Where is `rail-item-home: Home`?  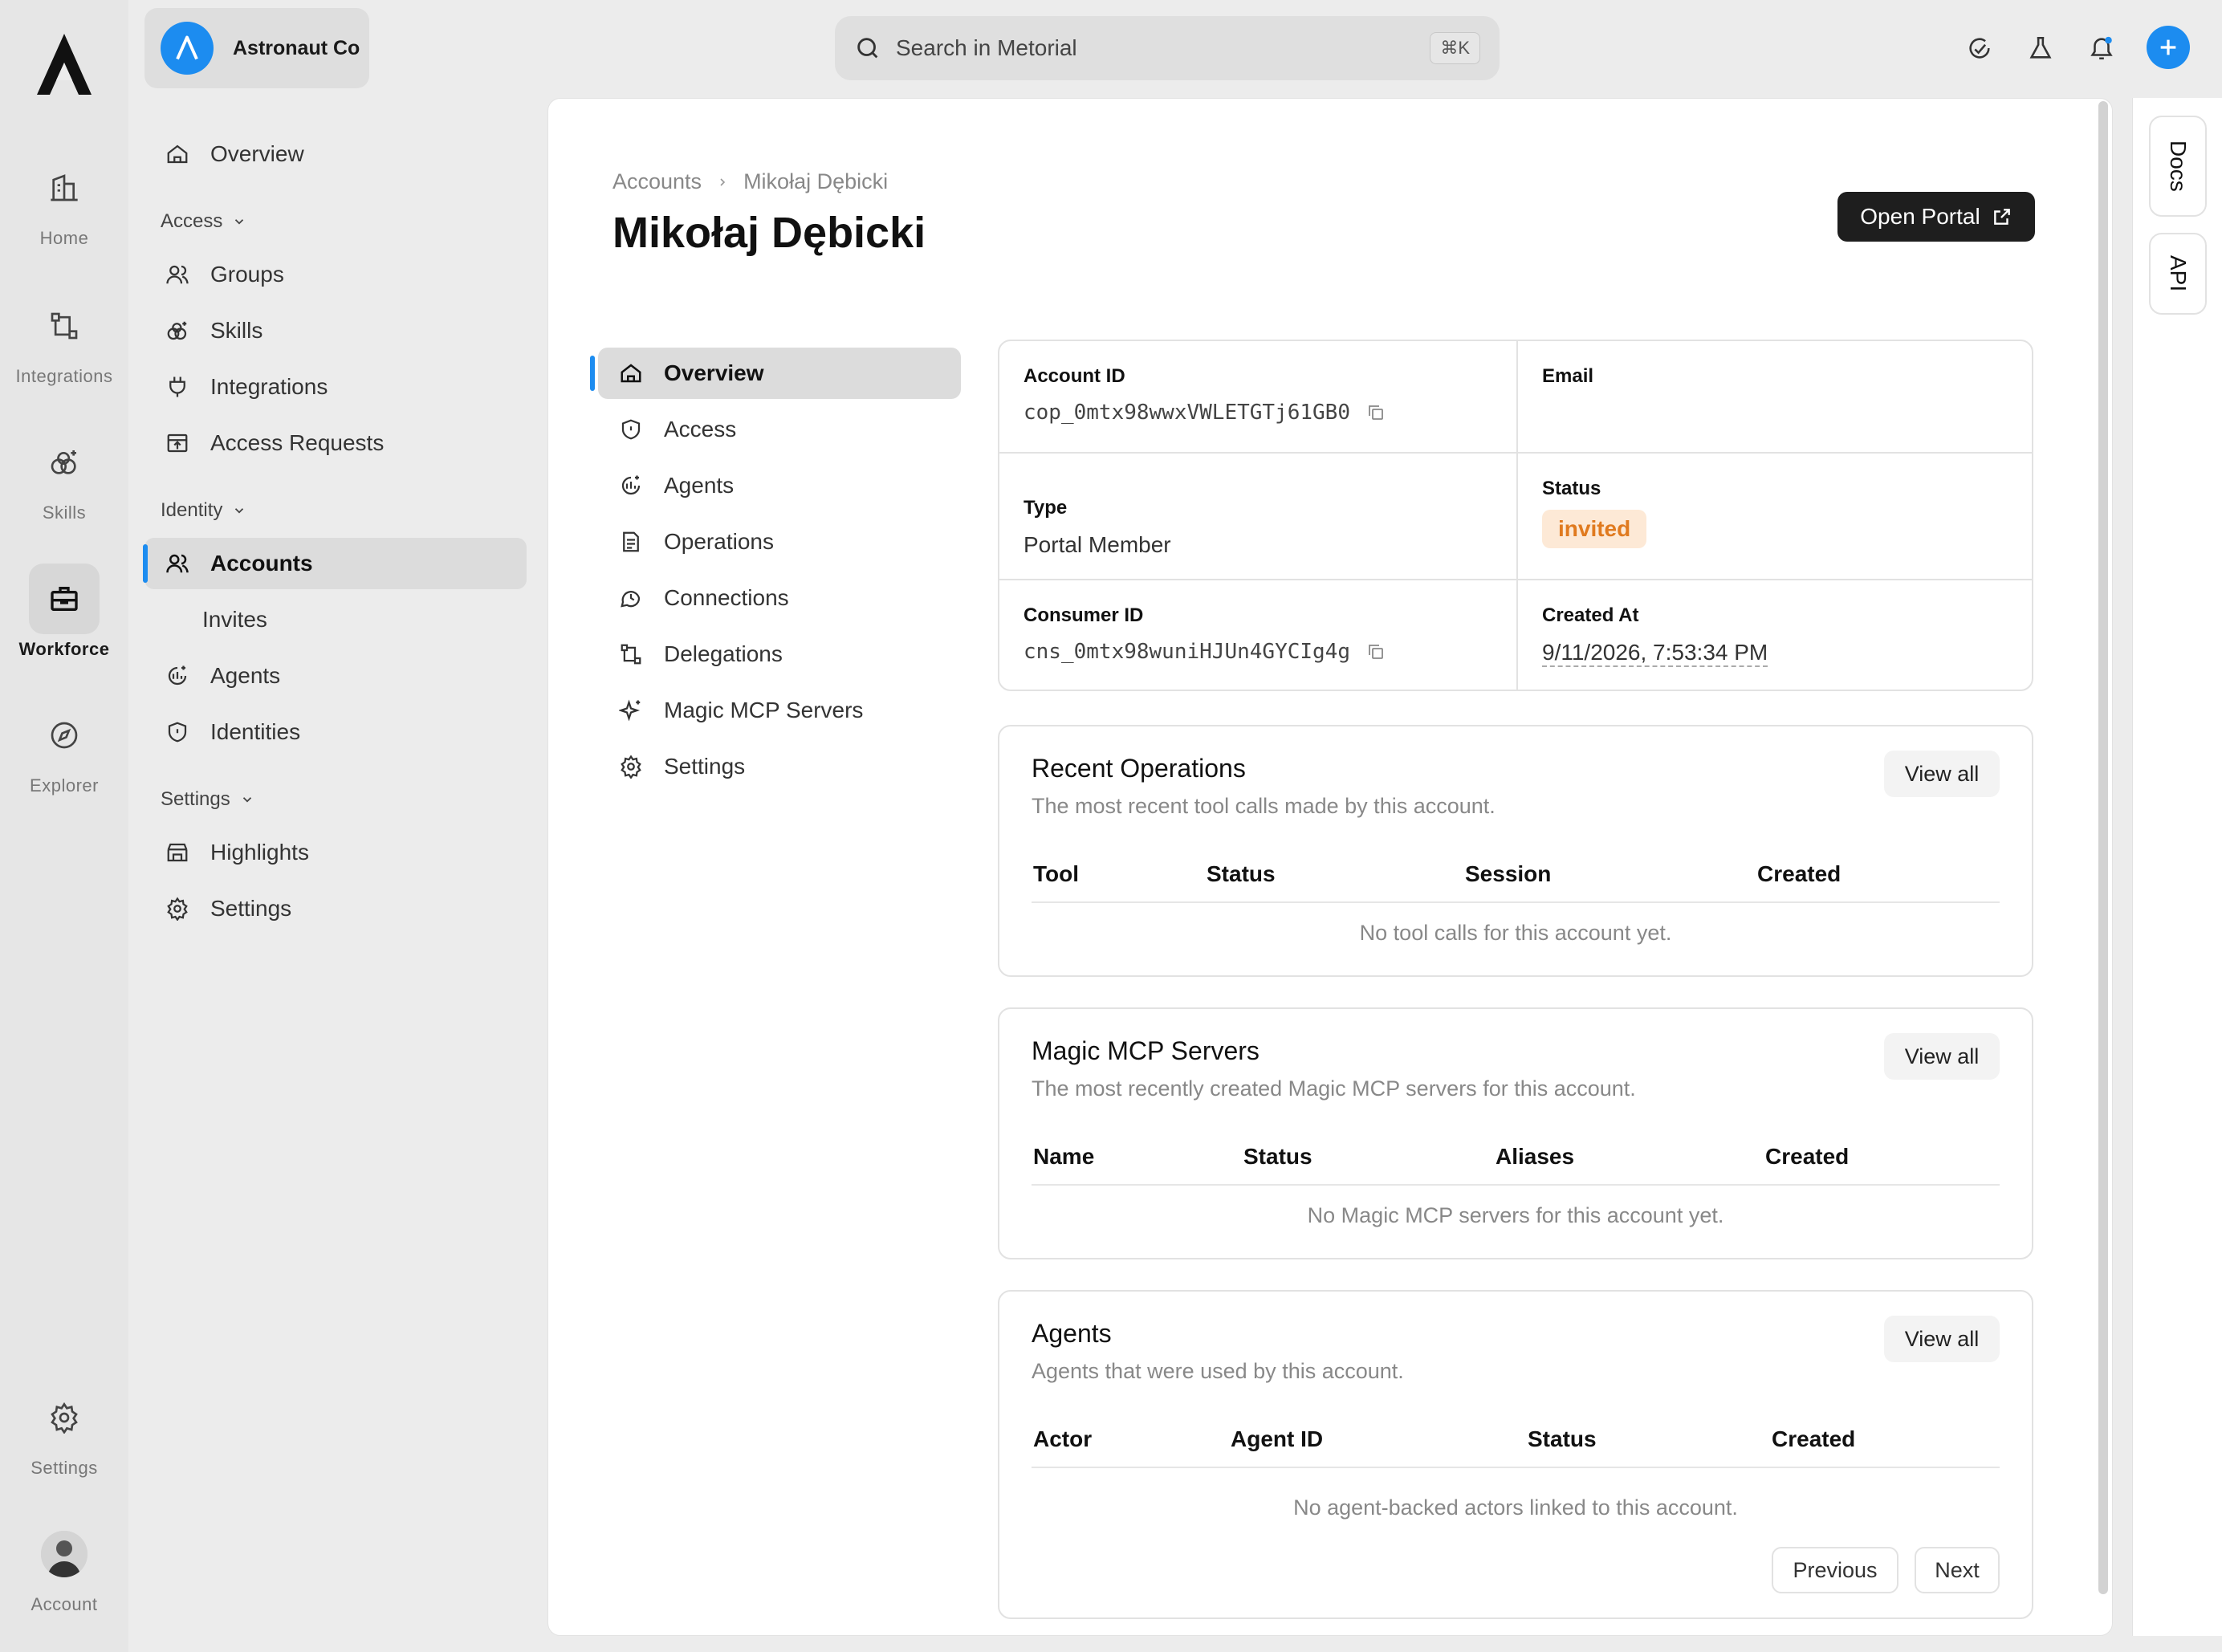
rail-item-home: Home is located at coordinates (64, 209).